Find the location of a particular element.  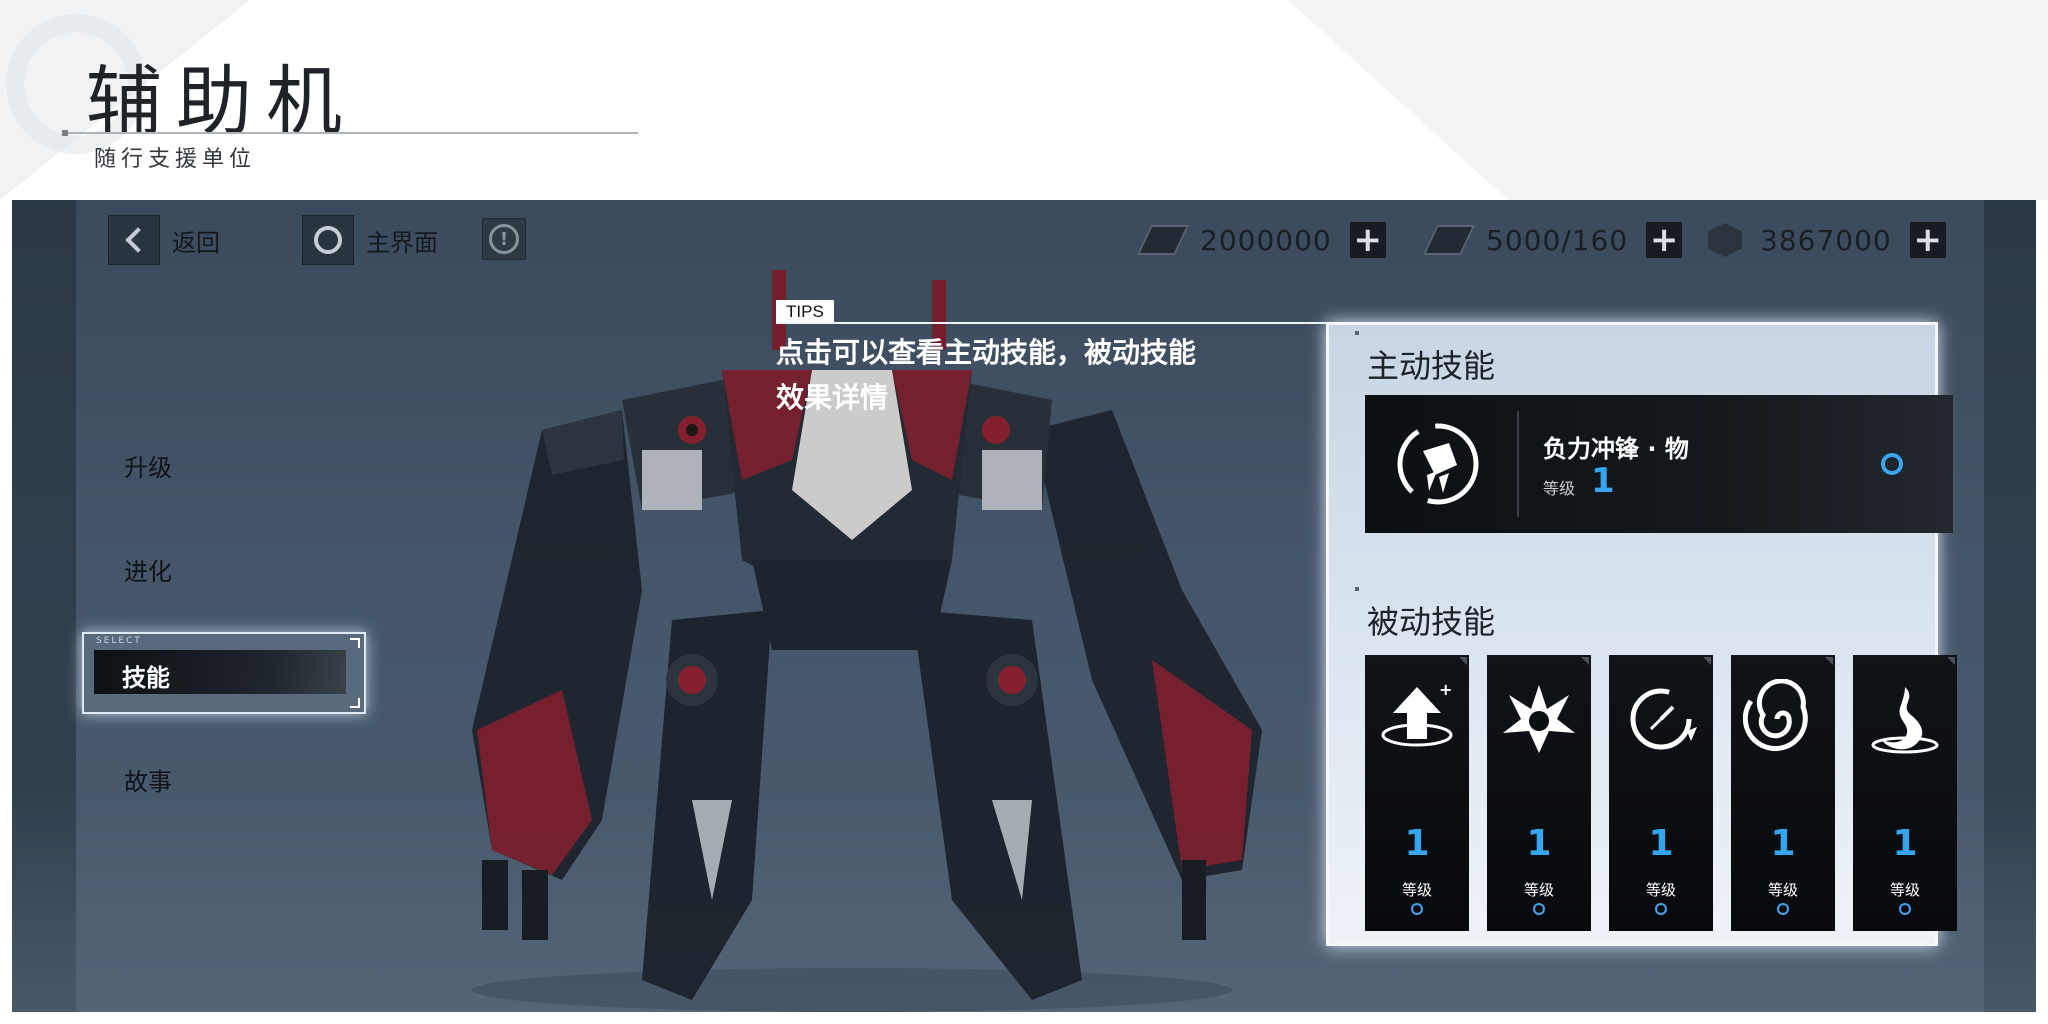

charge-fist-icon is located at coordinates (1438, 464).